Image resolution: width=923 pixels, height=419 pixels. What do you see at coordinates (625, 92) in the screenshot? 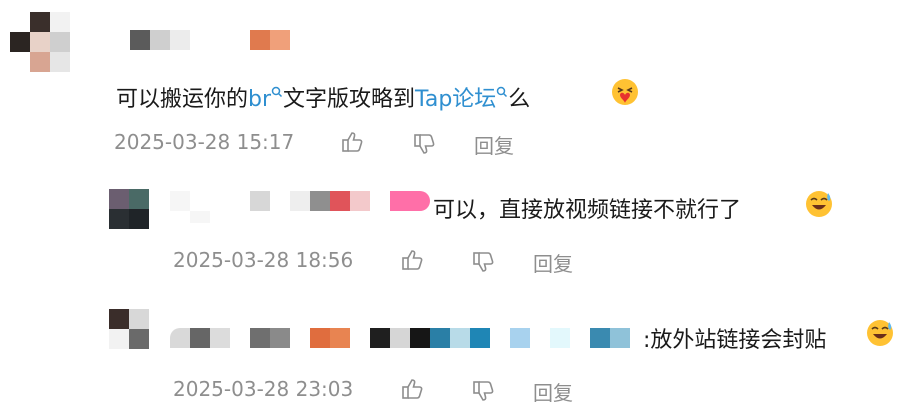
I see `heart-hug-emoji` at bounding box center [625, 92].